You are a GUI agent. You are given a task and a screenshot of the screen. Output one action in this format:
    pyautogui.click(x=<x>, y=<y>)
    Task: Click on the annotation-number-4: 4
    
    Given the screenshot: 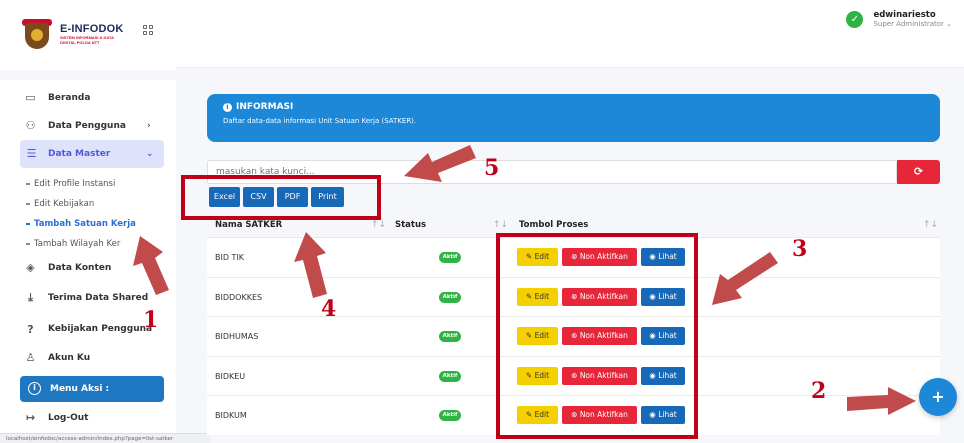 What is the action you would take?
    pyautogui.click(x=329, y=309)
    